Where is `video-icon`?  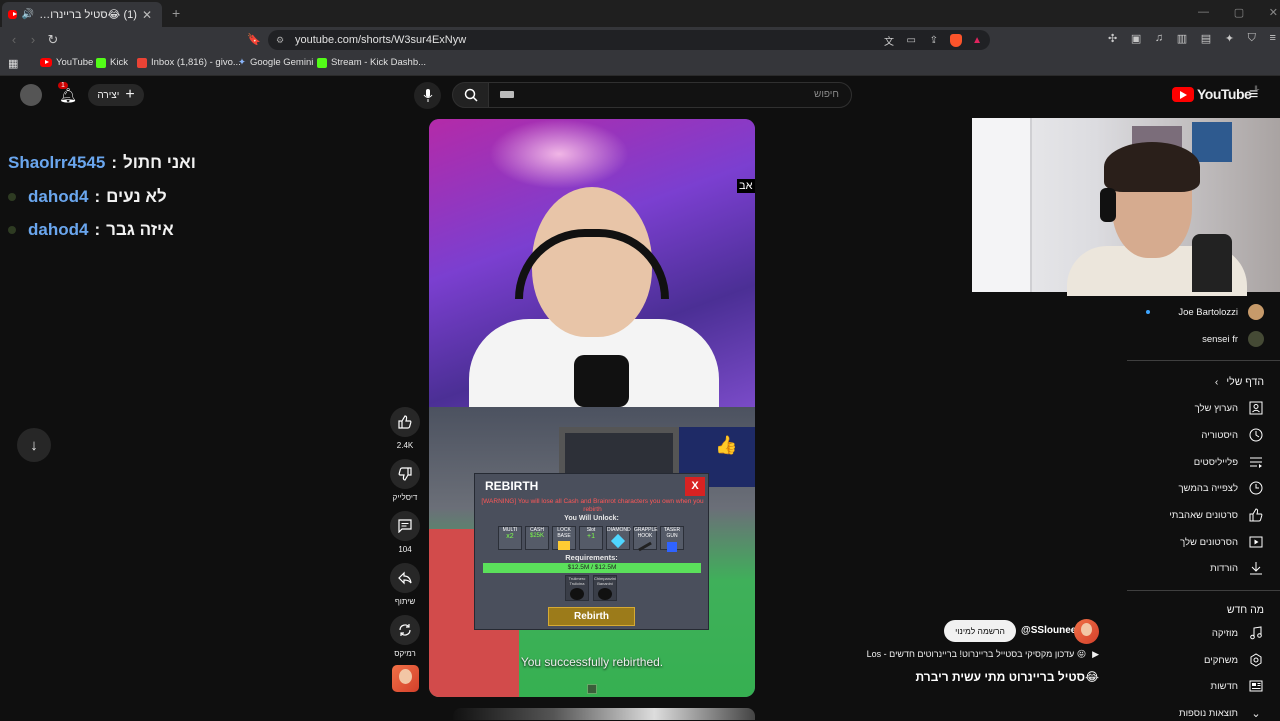 video-icon is located at coordinates (1256, 542).